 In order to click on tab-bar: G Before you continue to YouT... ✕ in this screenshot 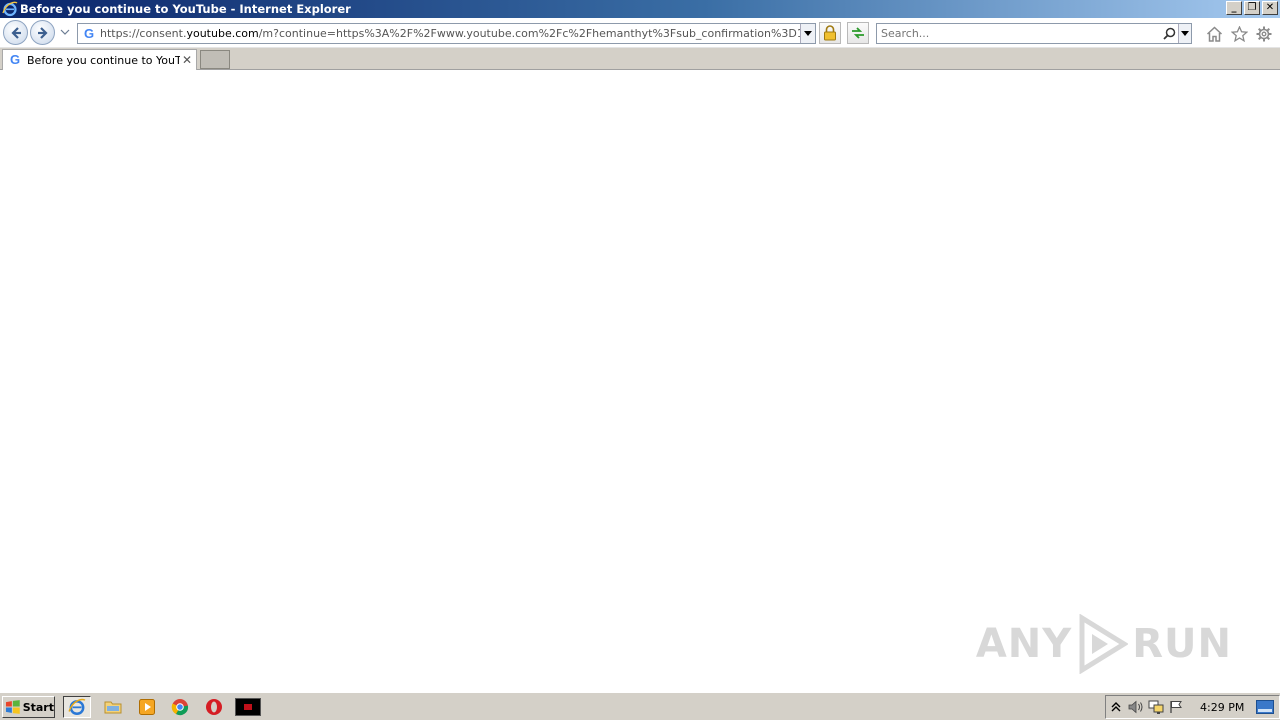, I will do `click(640, 59)`.